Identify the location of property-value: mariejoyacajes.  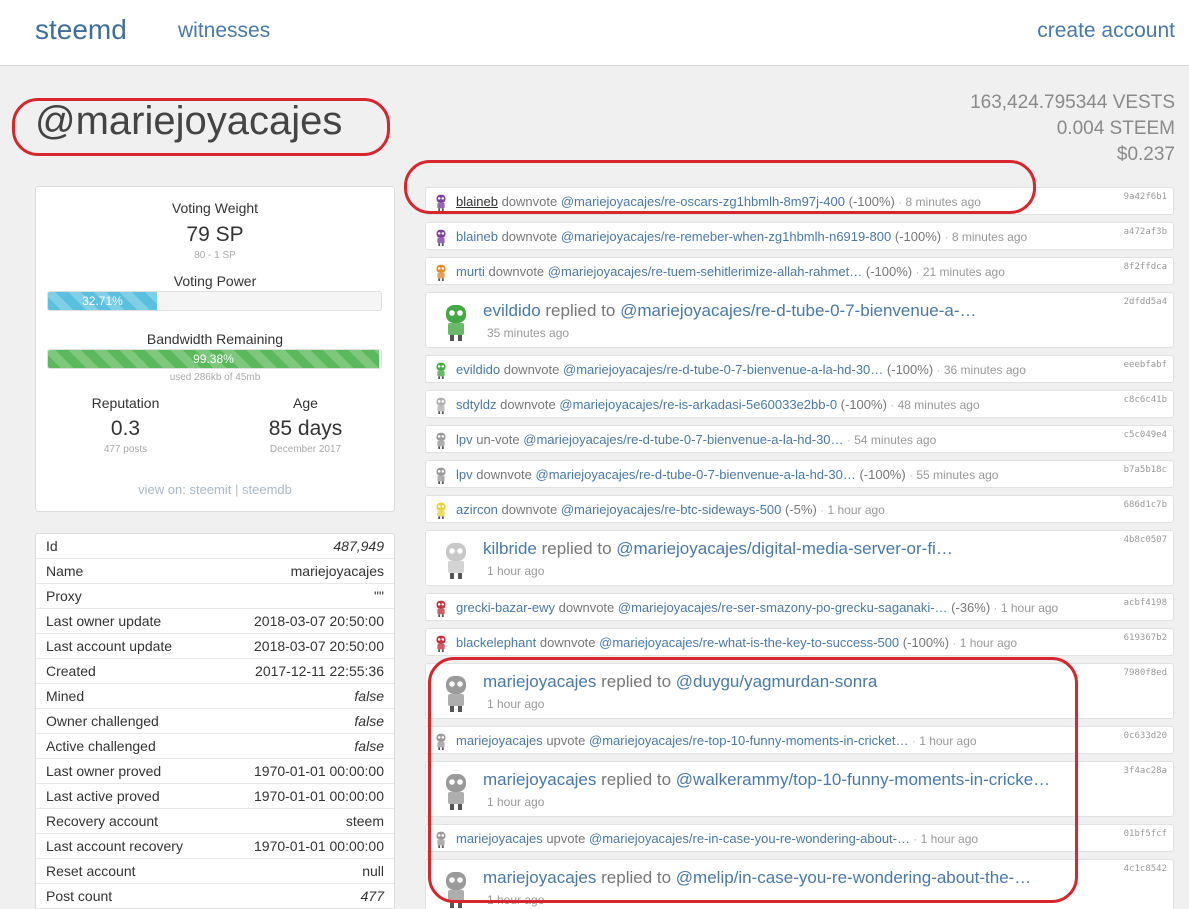
(337, 571).